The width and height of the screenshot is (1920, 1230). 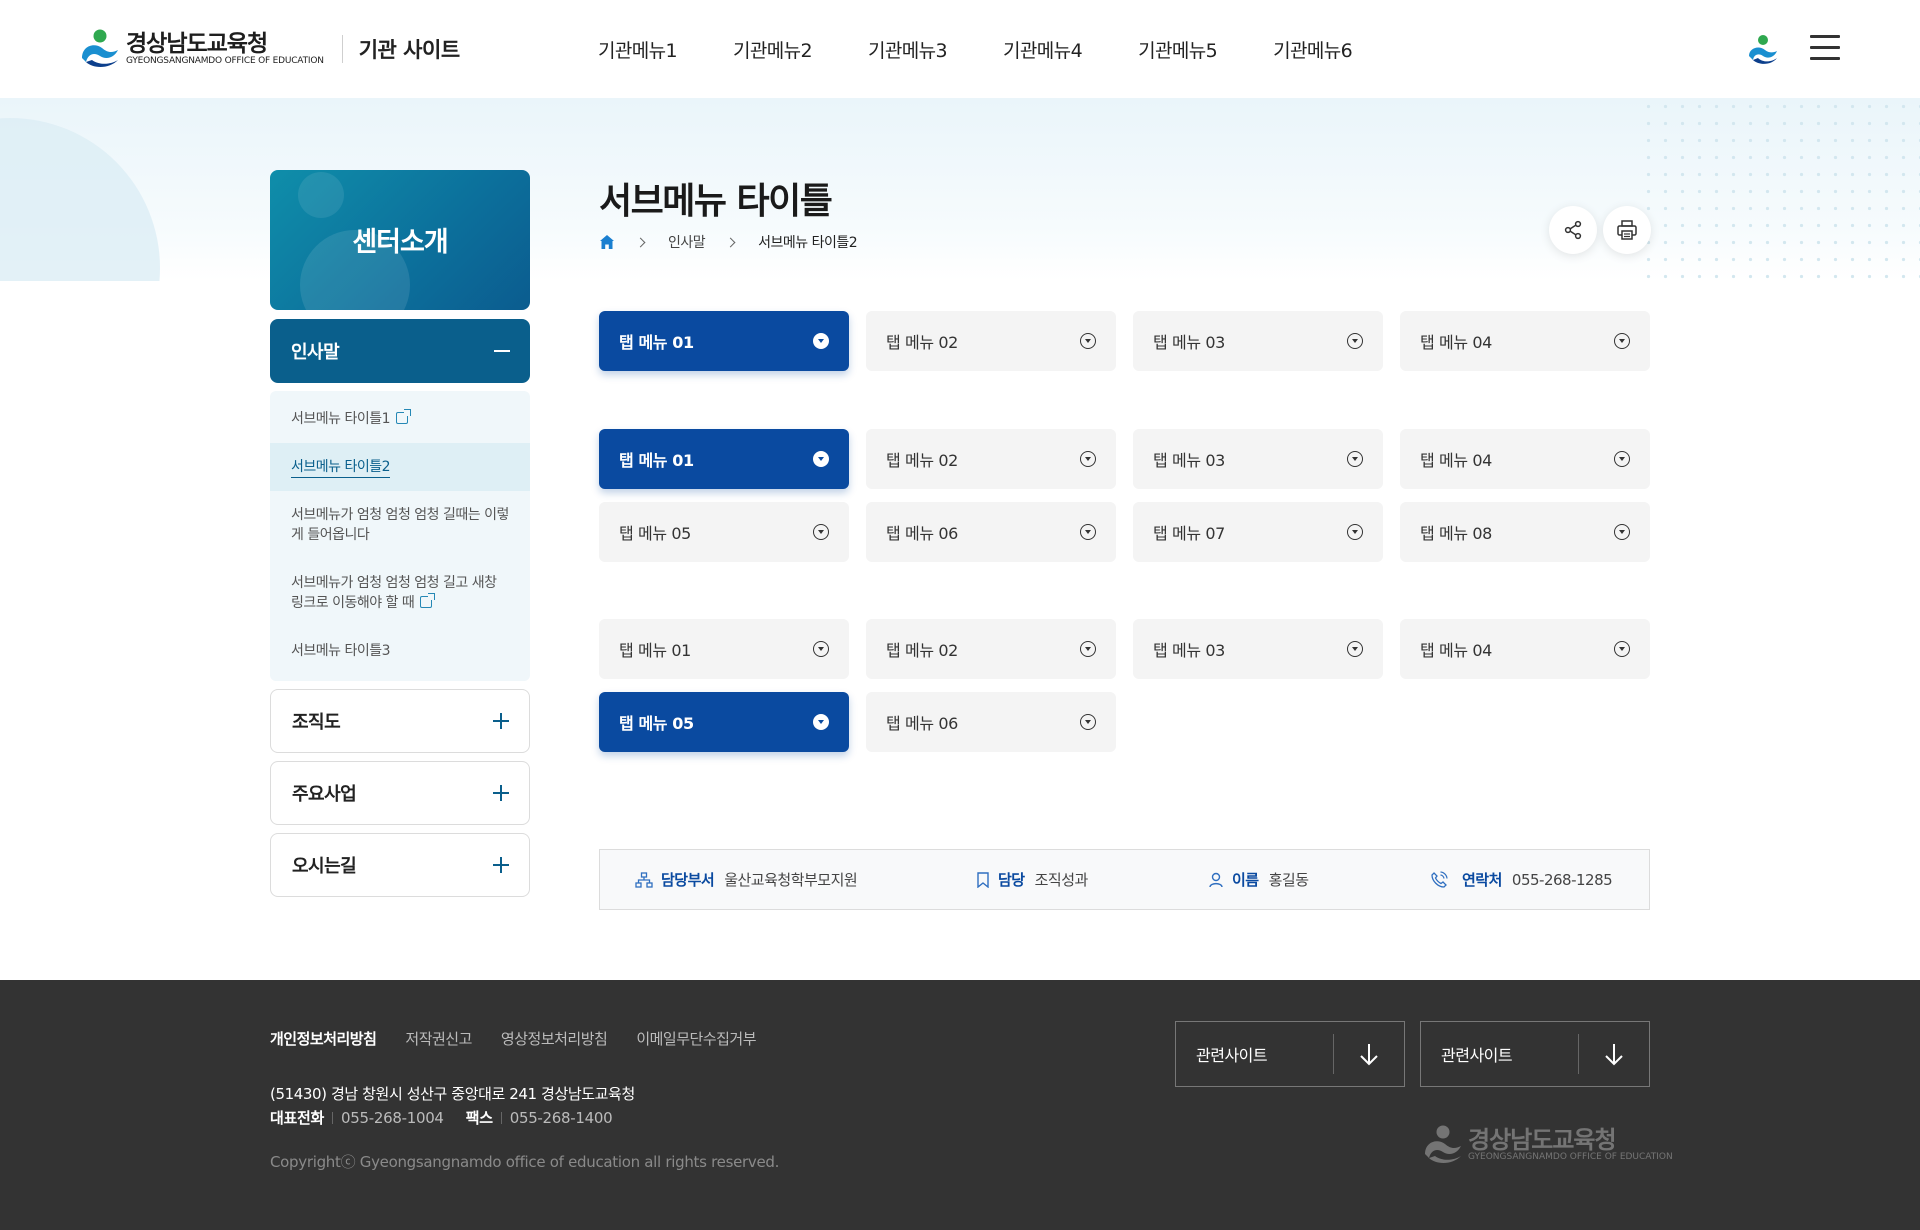 I want to click on tab-group2-item-3: 탭 메뉴 03, so click(x=1258, y=459).